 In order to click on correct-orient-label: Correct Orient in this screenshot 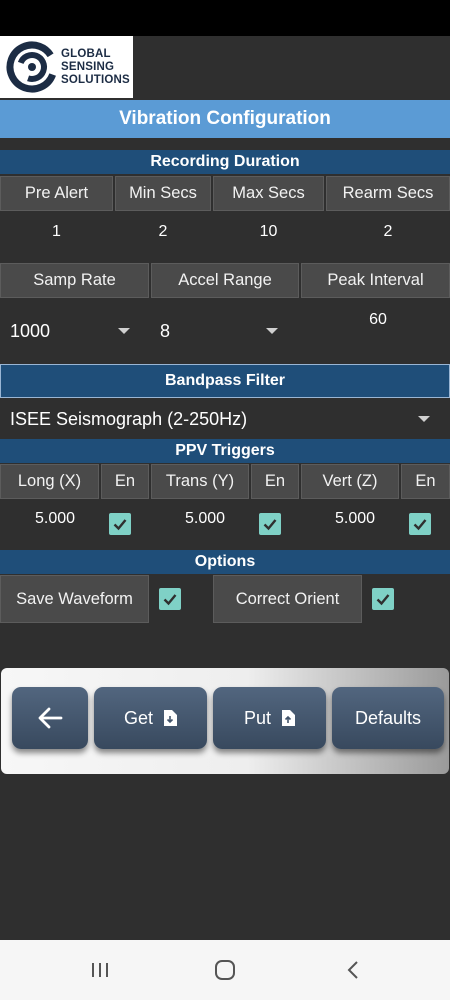, I will do `click(287, 599)`.